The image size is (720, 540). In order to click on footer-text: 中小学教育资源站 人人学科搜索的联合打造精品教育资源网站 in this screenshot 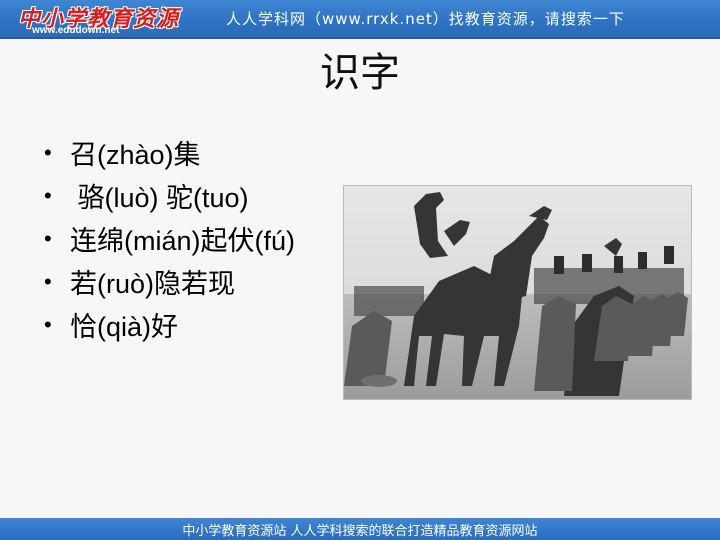, I will do `click(360, 531)`.